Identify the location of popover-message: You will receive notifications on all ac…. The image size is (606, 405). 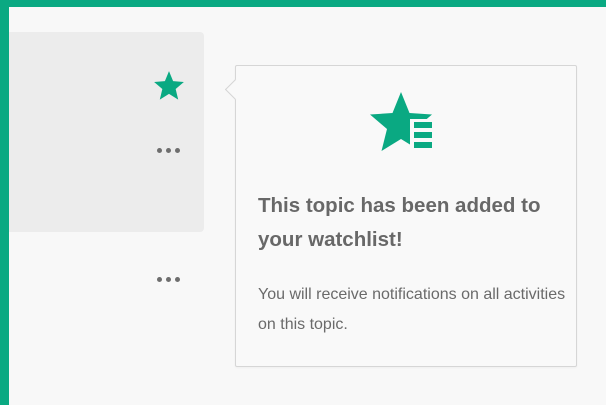
(412, 309).